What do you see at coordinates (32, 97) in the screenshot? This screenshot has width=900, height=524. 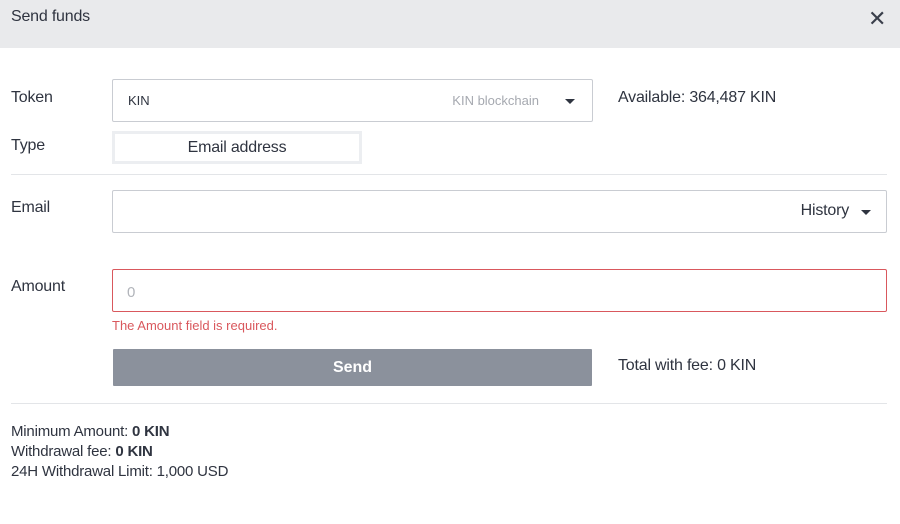 I see `token-label: Token` at bounding box center [32, 97].